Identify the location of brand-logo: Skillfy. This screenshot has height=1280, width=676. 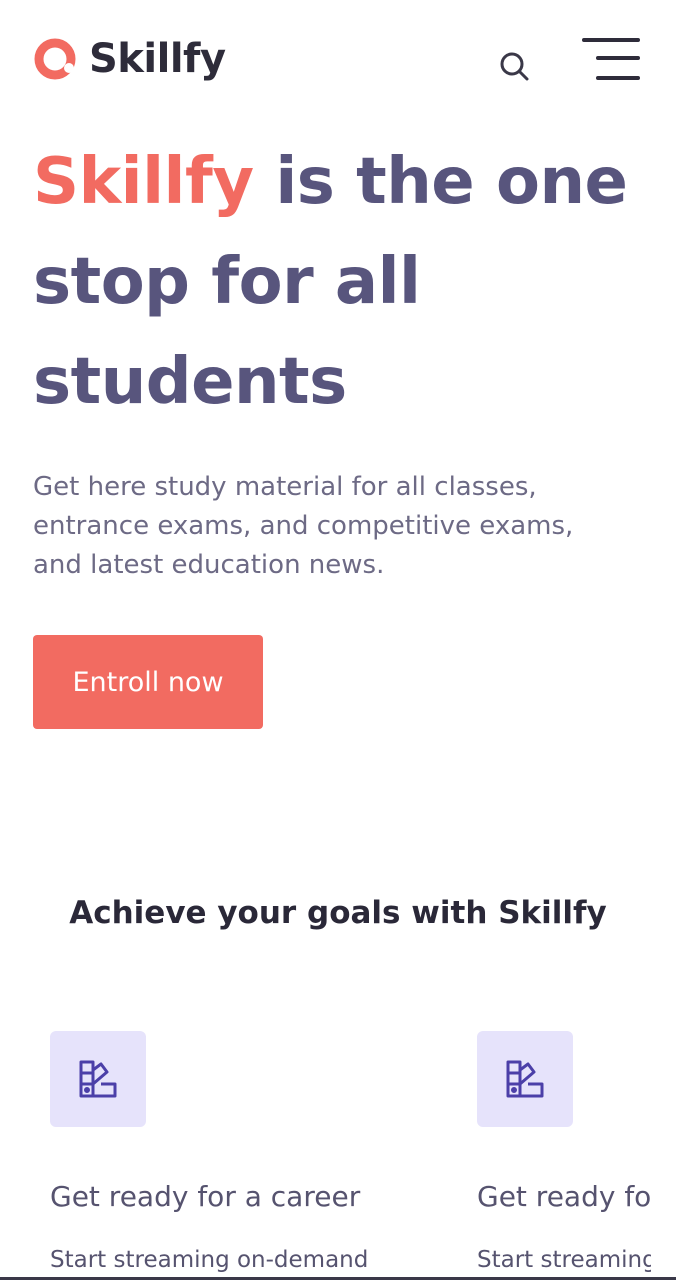
(129, 59).